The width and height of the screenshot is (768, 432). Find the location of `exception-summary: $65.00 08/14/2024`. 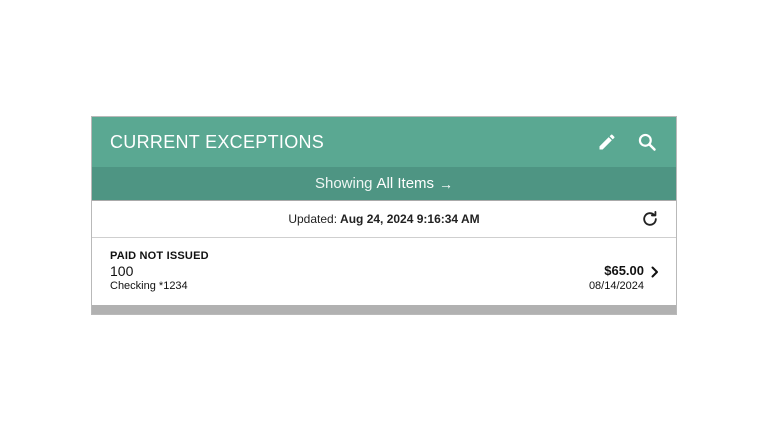

exception-summary: $65.00 08/14/2024 is located at coordinates (616, 277).